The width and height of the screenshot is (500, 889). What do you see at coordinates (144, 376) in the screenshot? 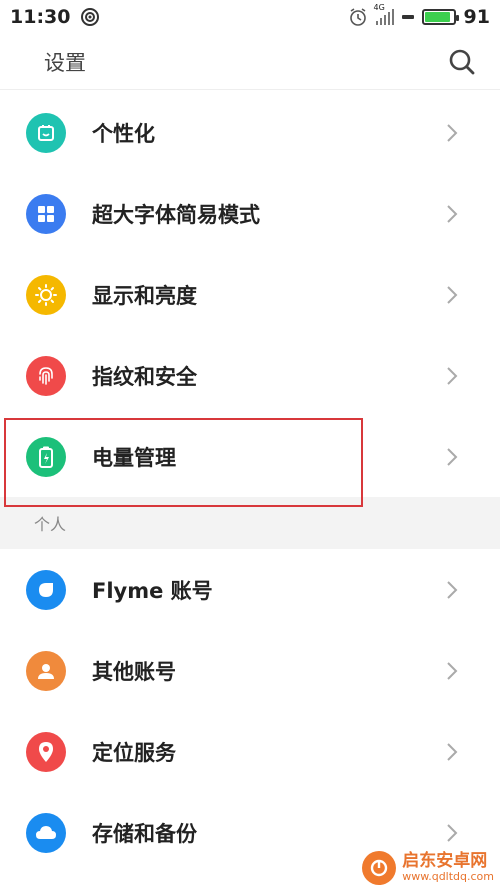
I see `settings-item-label: 指纹和安全` at bounding box center [144, 376].